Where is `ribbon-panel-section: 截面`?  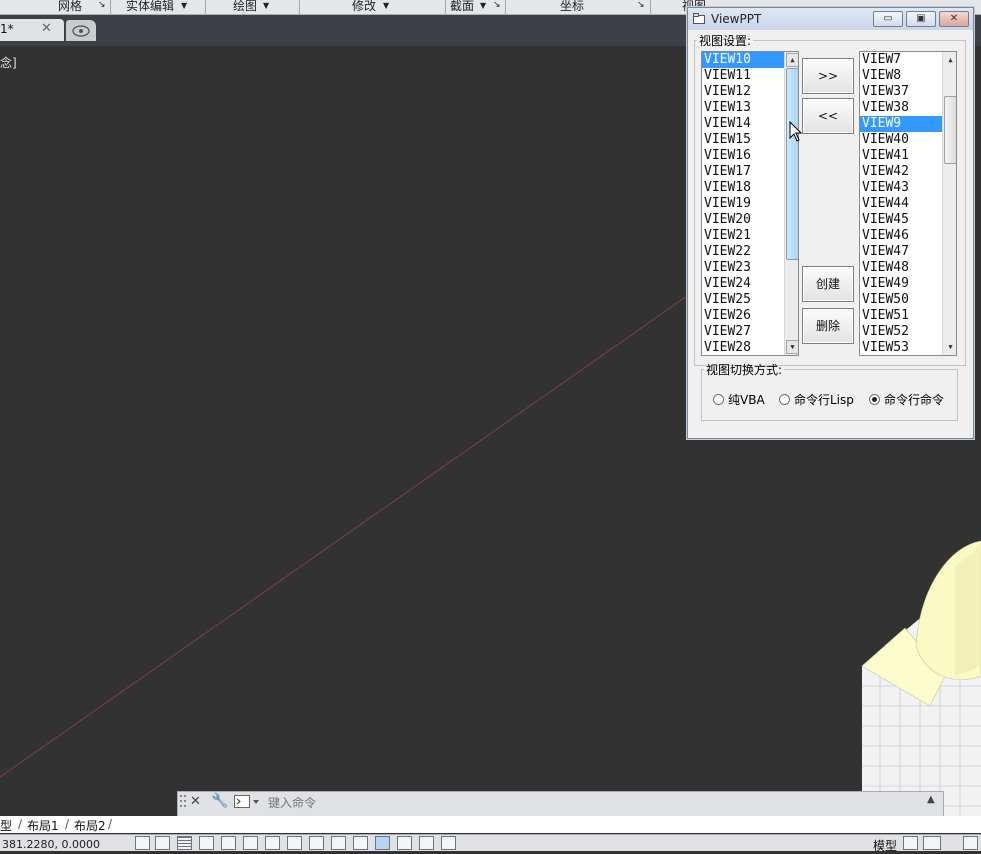 ribbon-panel-section: 截面 is located at coordinates (462, 6).